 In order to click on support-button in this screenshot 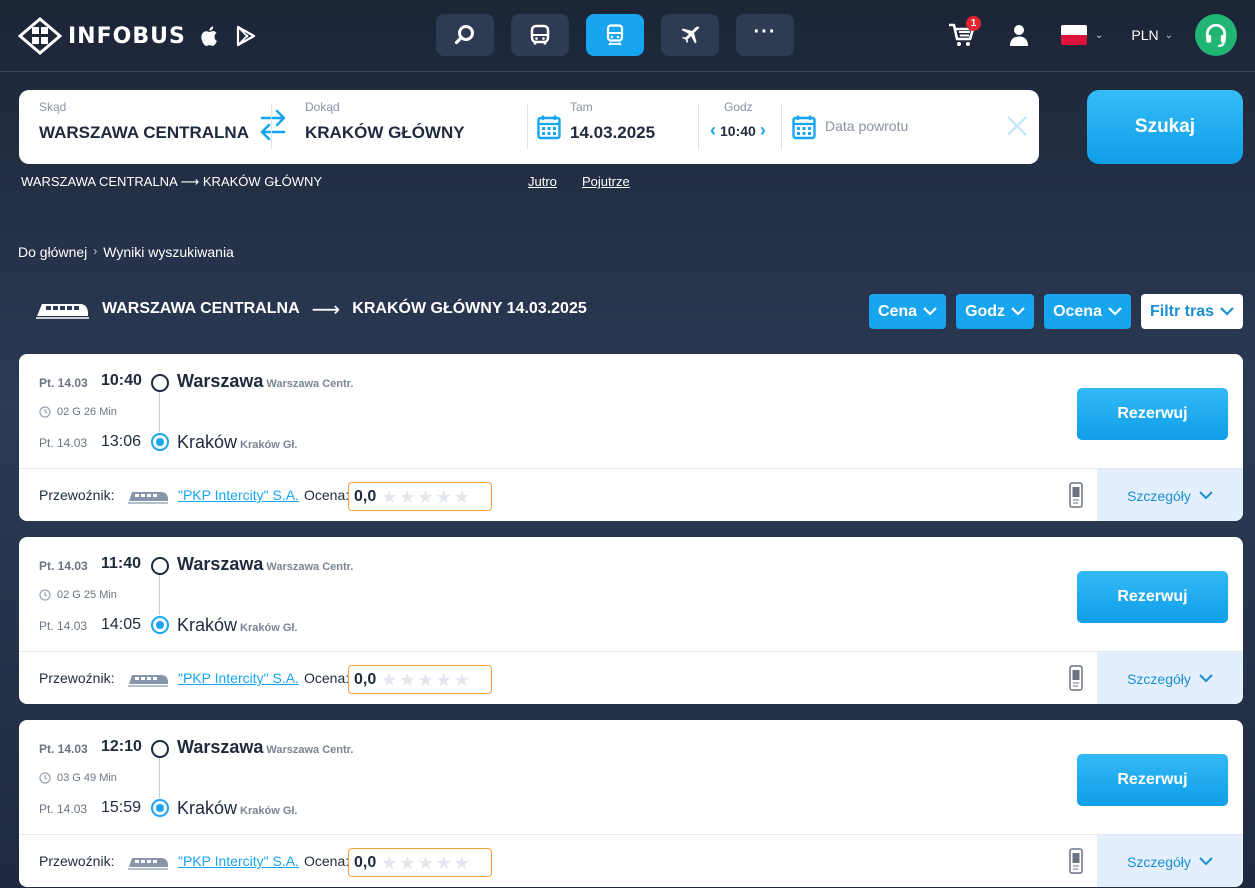, I will do `click(1216, 35)`.